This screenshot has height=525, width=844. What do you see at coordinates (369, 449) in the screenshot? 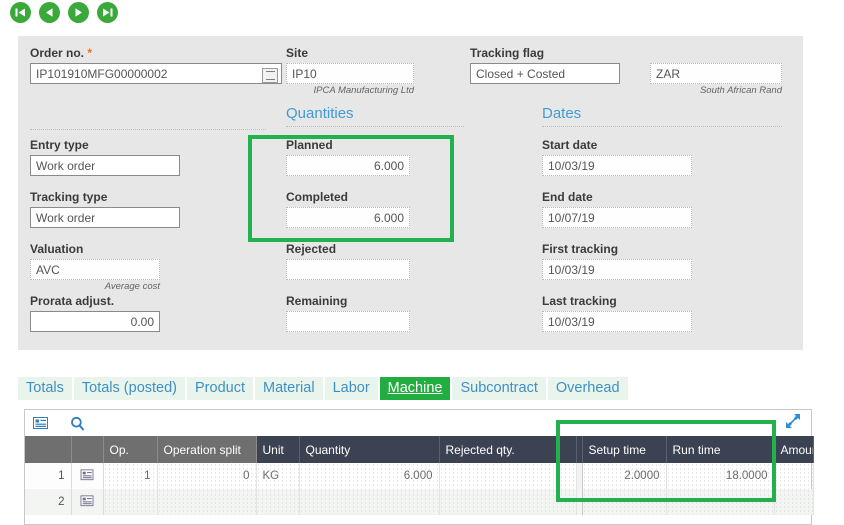
I see `column-header-quantity: Quantity` at bounding box center [369, 449].